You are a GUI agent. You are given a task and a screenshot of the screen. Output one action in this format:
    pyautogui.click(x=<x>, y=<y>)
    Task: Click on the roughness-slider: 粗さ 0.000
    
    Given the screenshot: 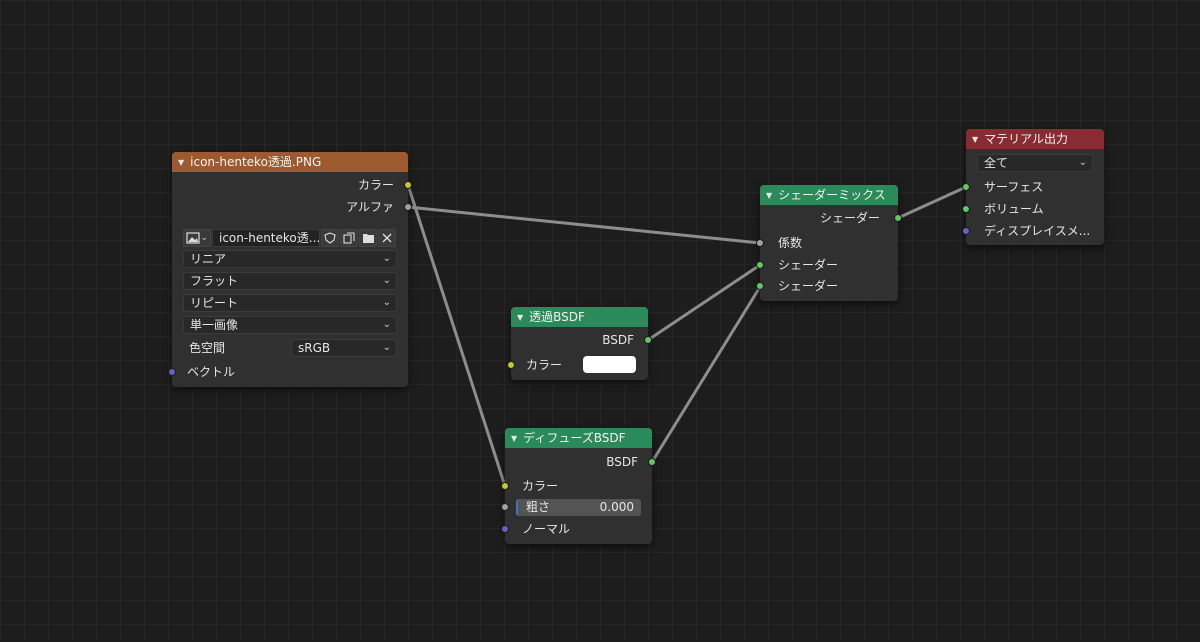 What is the action you would take?
    pyautogui.click(x=578, y=507)
    